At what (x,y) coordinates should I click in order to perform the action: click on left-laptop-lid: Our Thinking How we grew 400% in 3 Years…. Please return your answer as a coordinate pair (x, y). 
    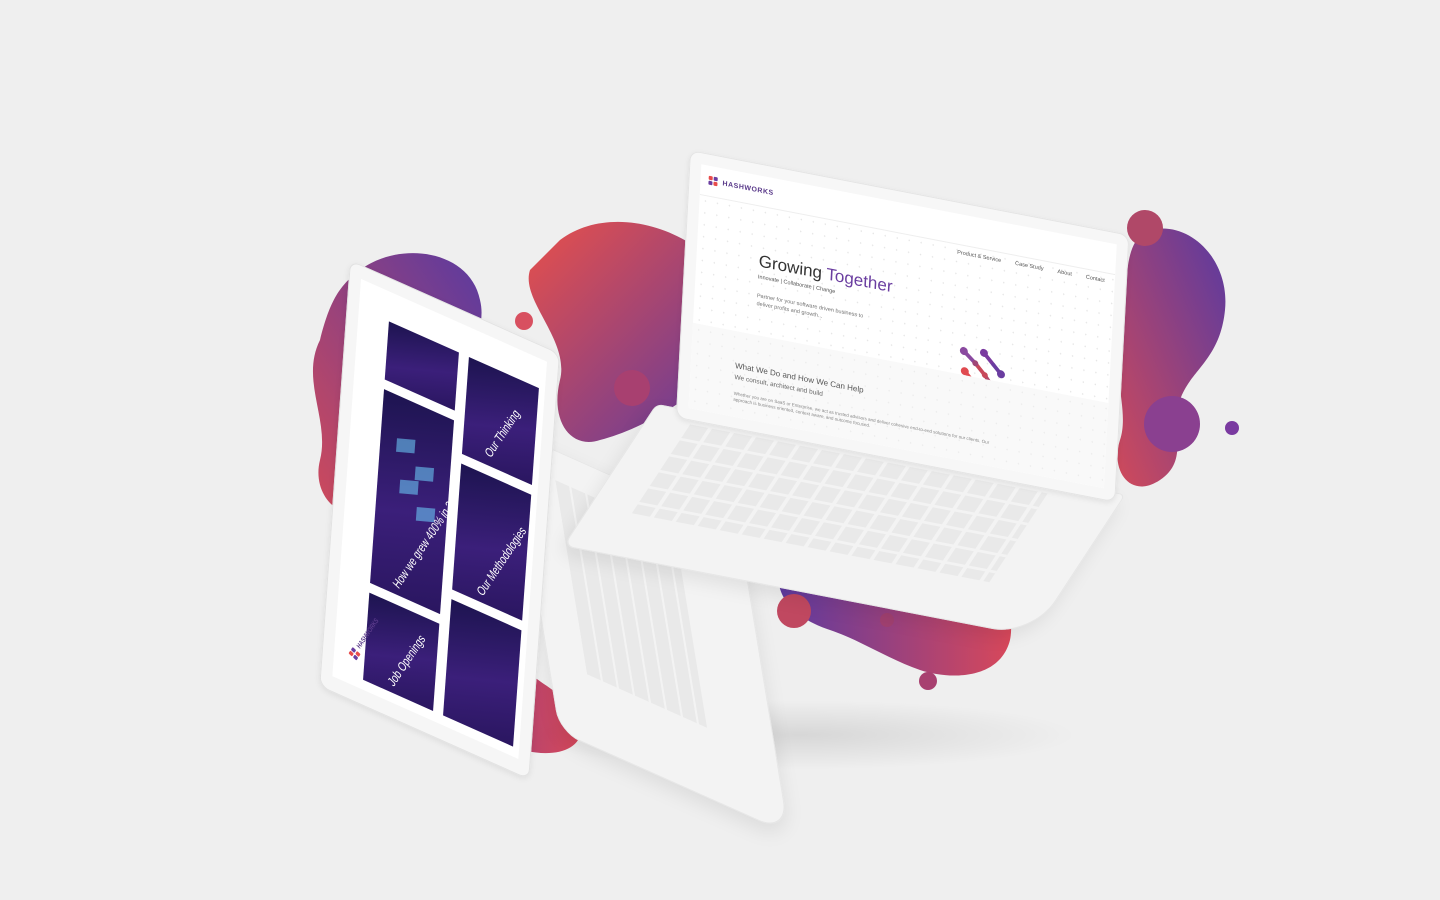
    Looking at the image, I should click on (439, 520).